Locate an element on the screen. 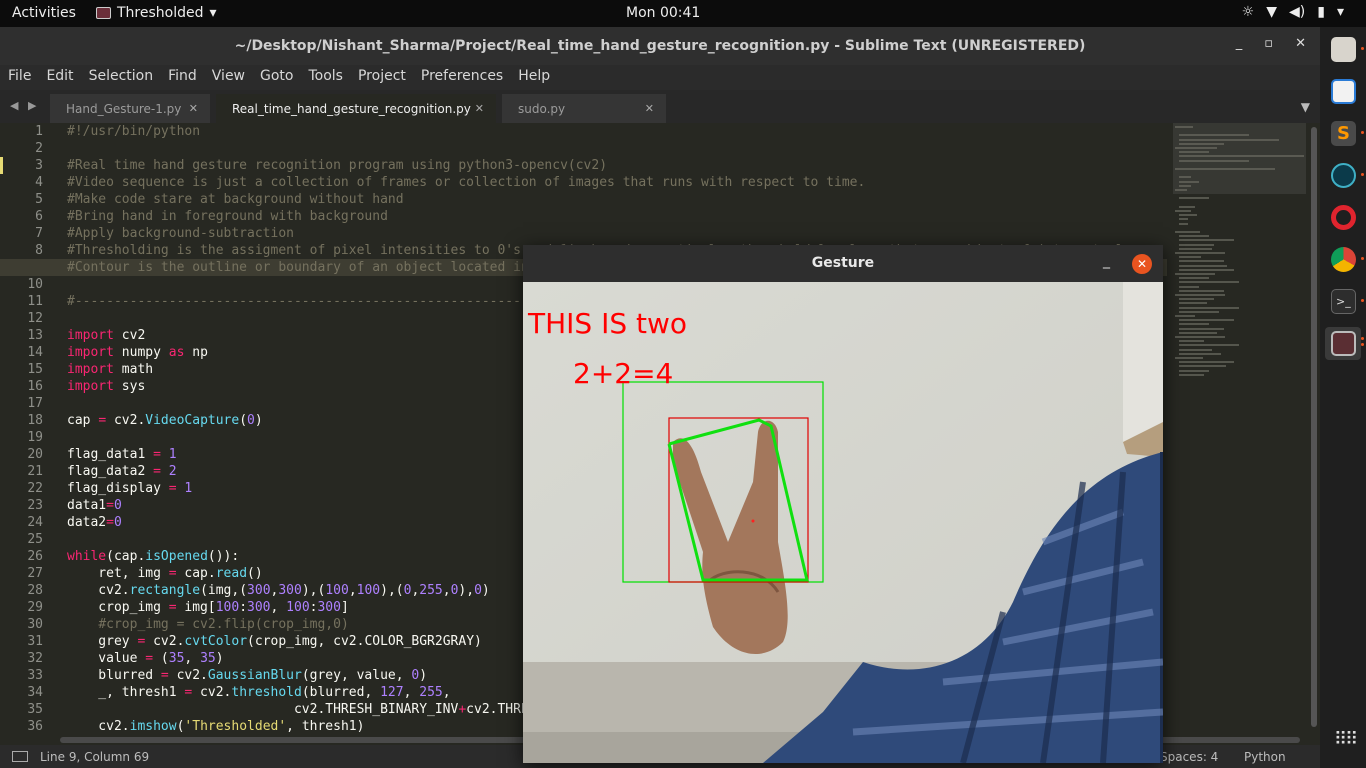 The height and width of the screenshot is (768, 1366). line-number: 16 is located at coordinates (35, 386).